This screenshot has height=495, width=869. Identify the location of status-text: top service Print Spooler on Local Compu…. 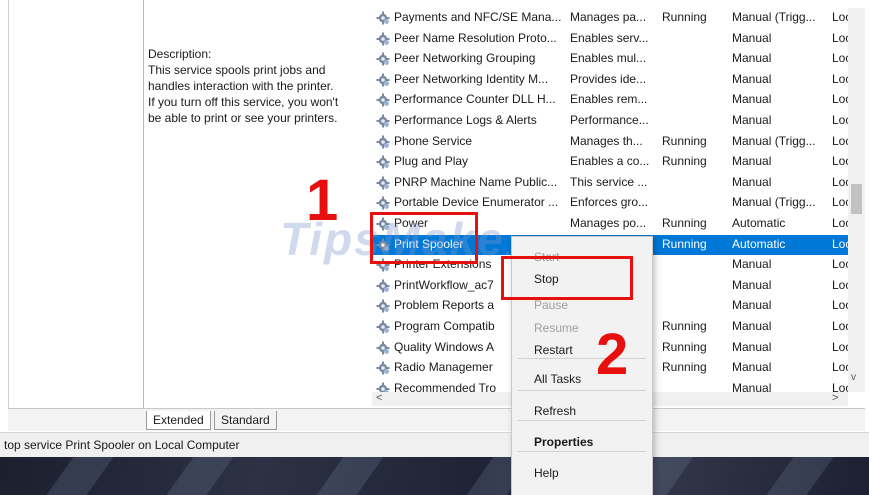
(122, 445).